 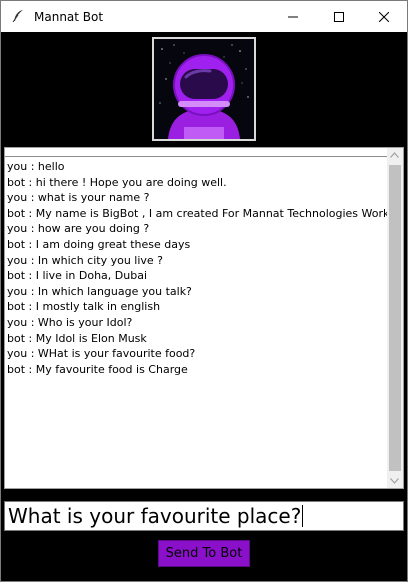 I want to click on chat-message: you : hello, so click(x=36, y=166).